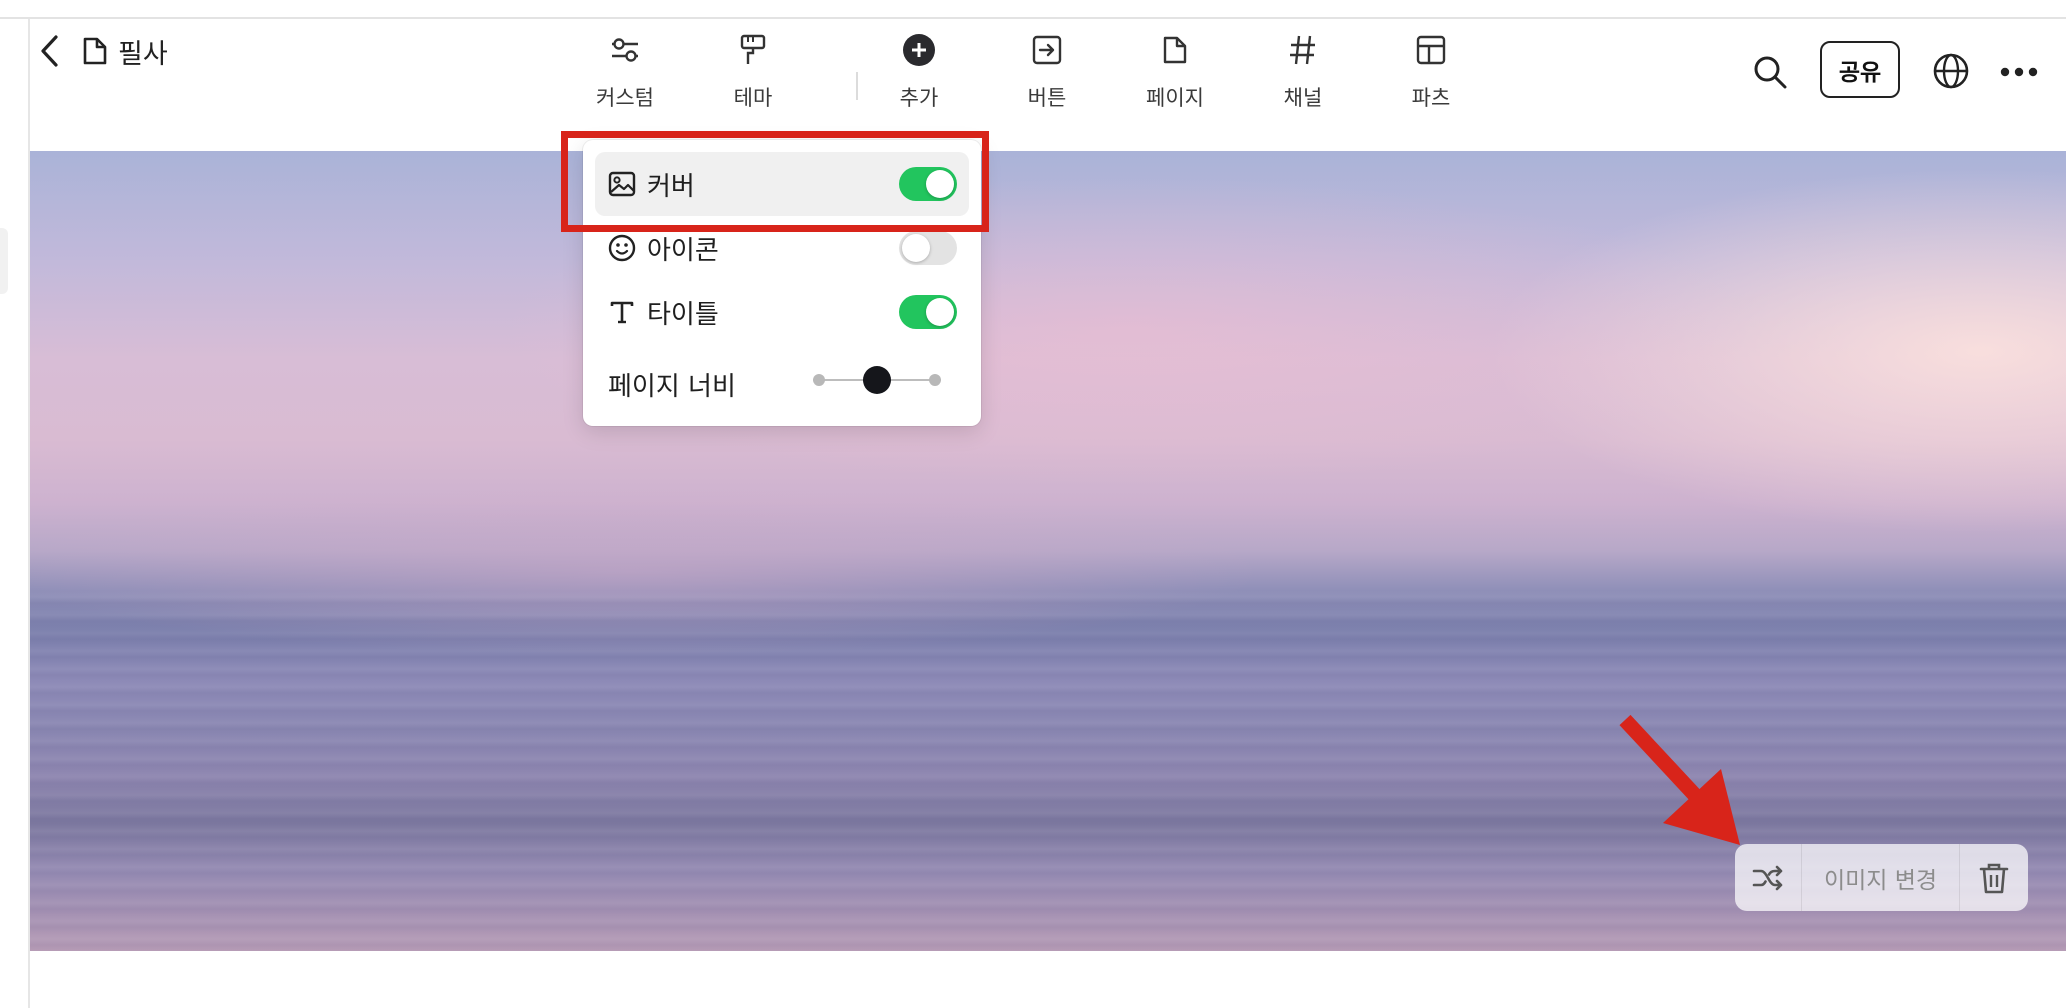  What do you see at coordinates (625, 77) in the screenshot?
I see `toolbar-custom-button: 커스텀` at bounding box center [625, 77].